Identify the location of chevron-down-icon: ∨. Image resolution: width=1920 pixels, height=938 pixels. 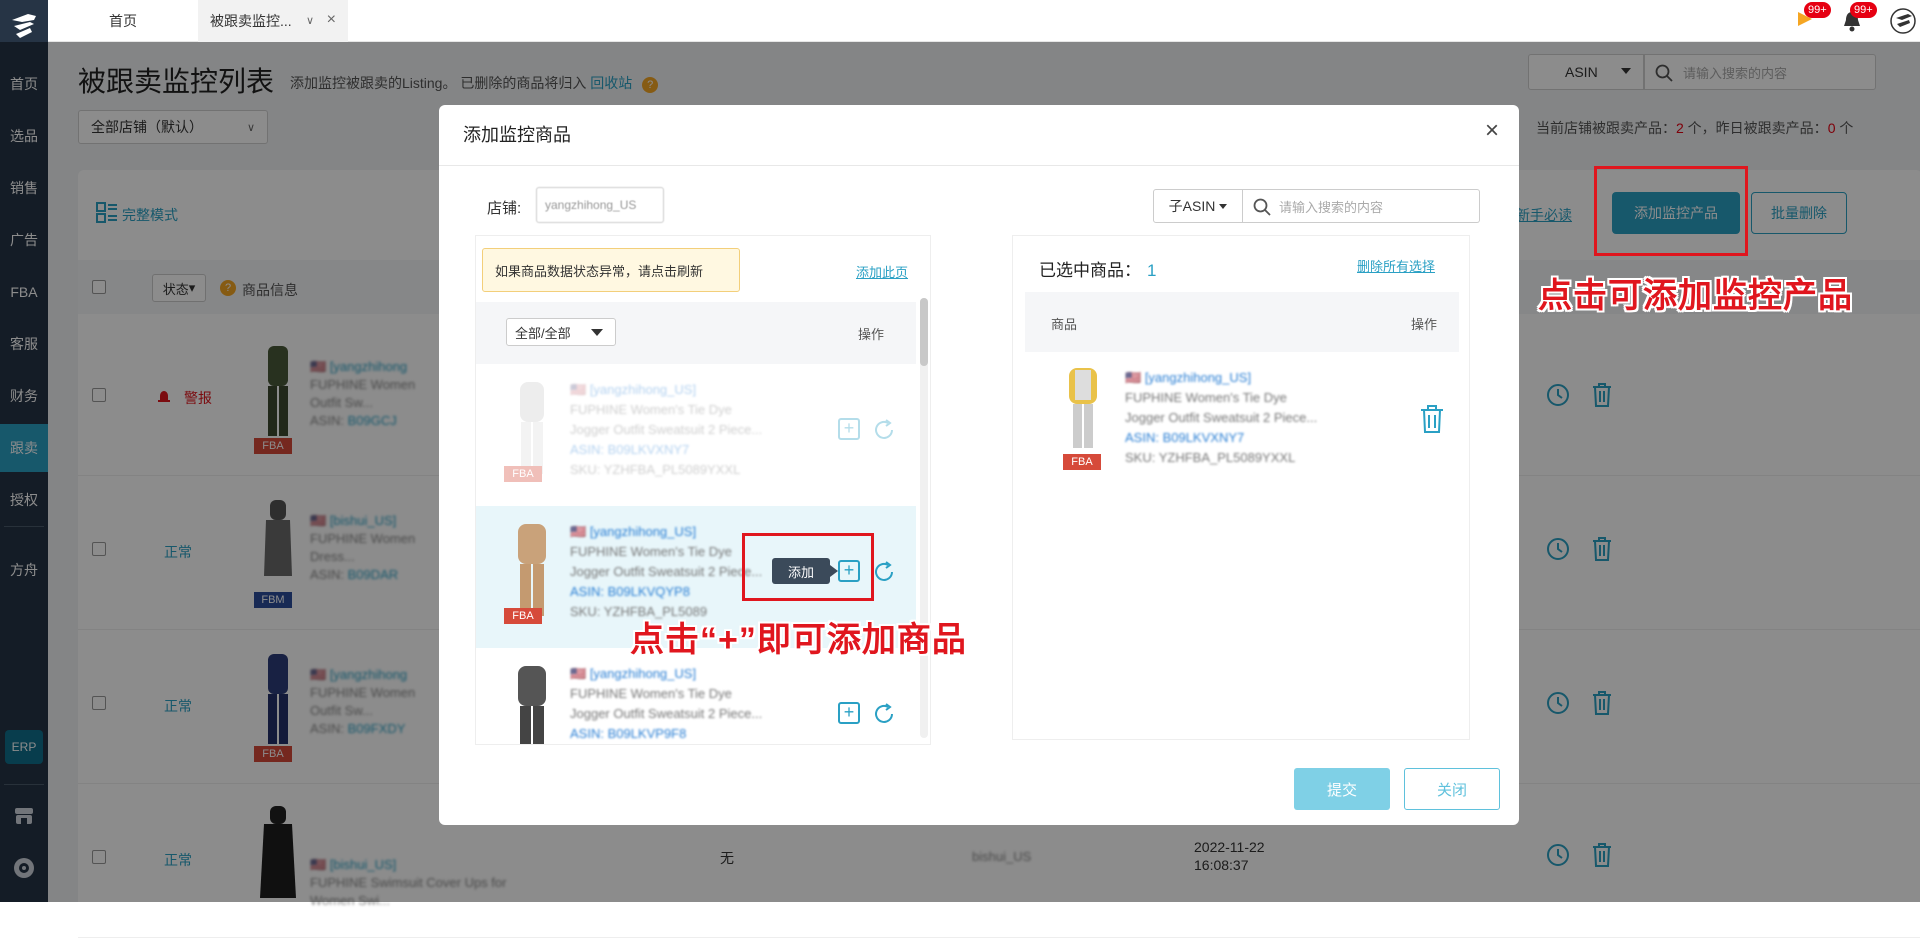
(310, 20).